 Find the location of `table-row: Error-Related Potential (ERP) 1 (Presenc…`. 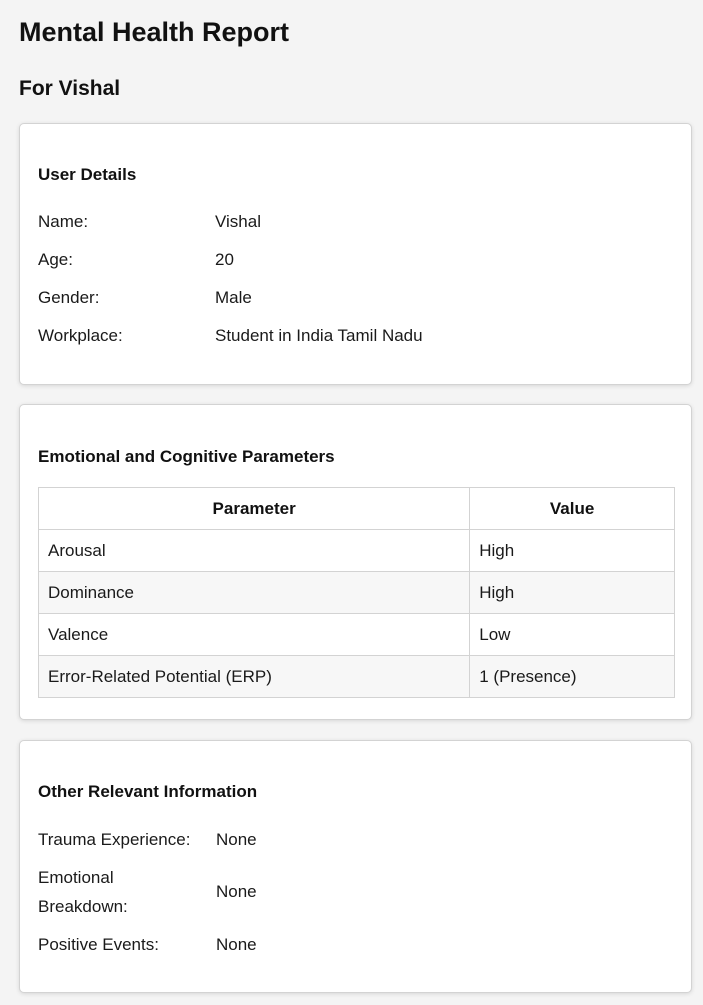

table-row: Error-Related Potential (ERP) 1 (Presenc… is located at coordinates (356, 676).